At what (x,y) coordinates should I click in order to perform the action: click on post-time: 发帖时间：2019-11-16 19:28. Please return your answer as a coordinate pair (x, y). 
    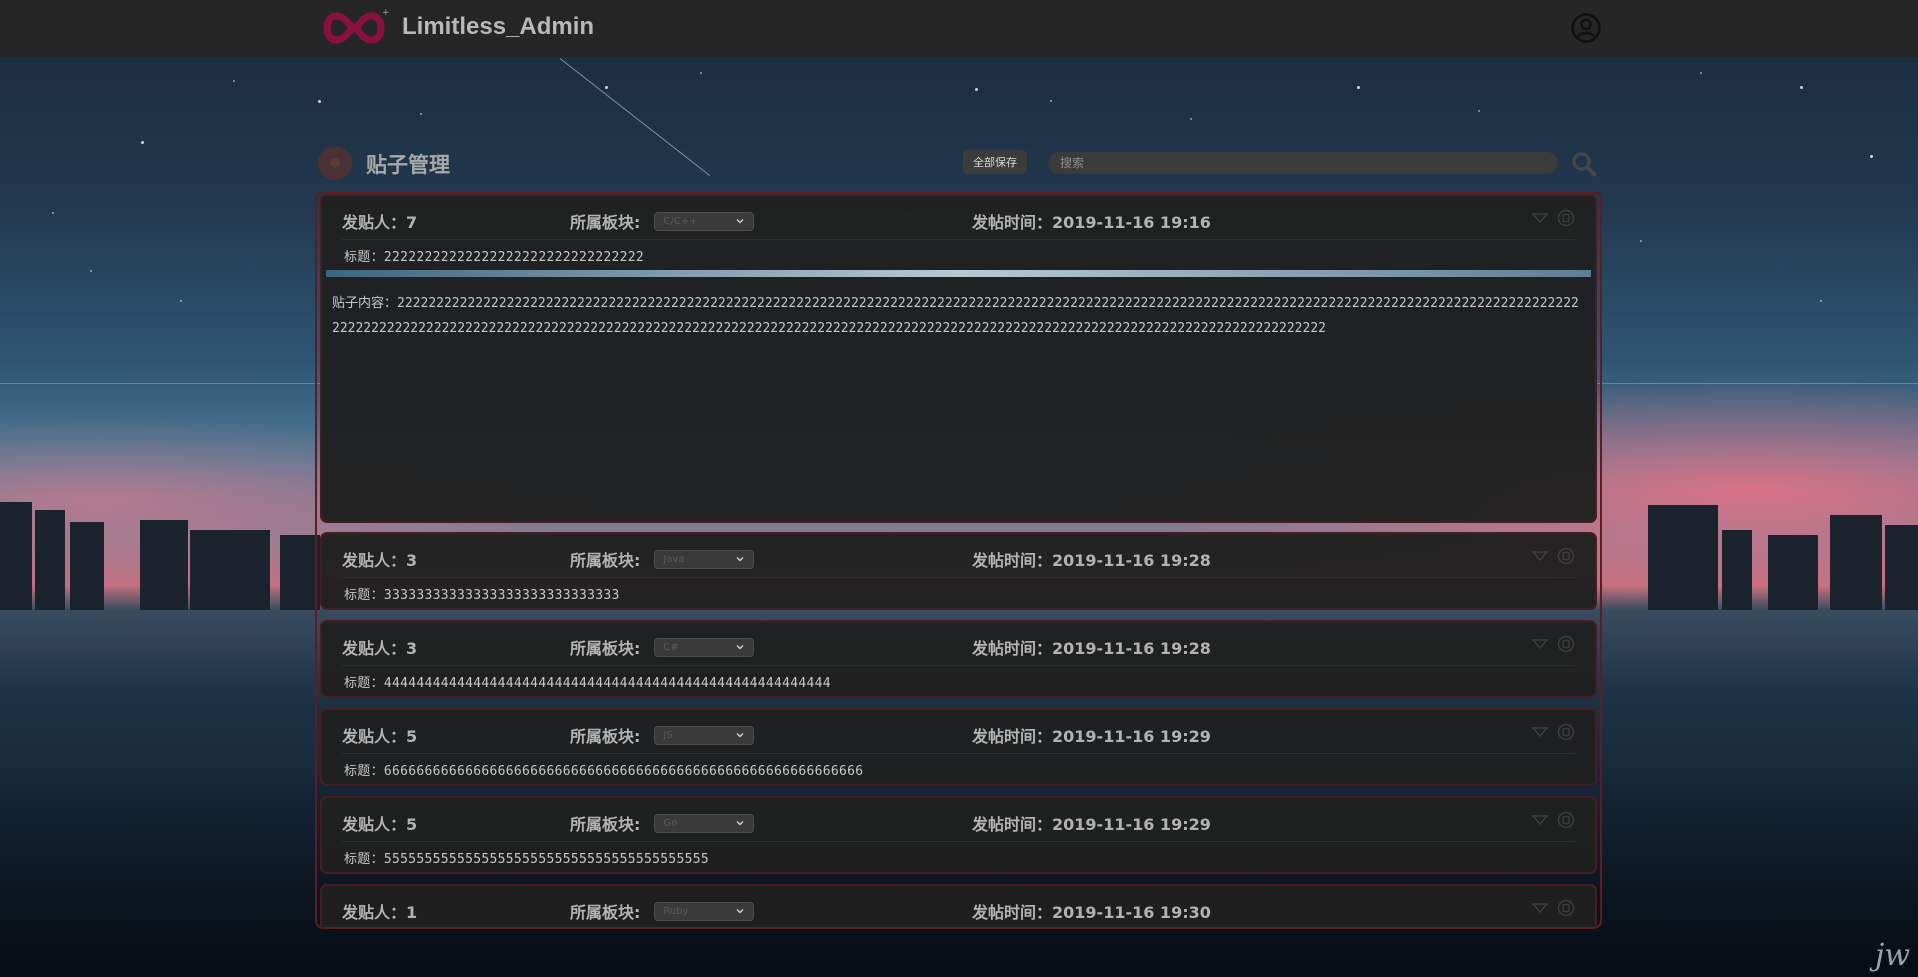
    Looking at the image, I should click on (1091, 647).